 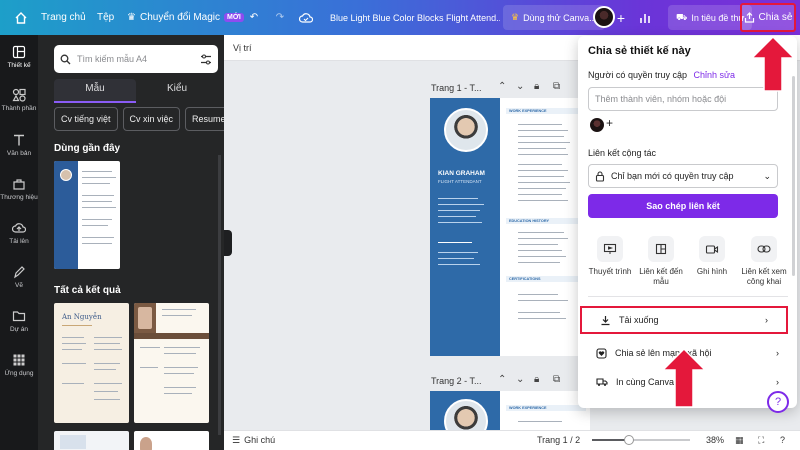 What do you see at coordinates (610, 256) in the screenshot?
I see `present-option: Thuyết trình` at bounding box center [610, 256].